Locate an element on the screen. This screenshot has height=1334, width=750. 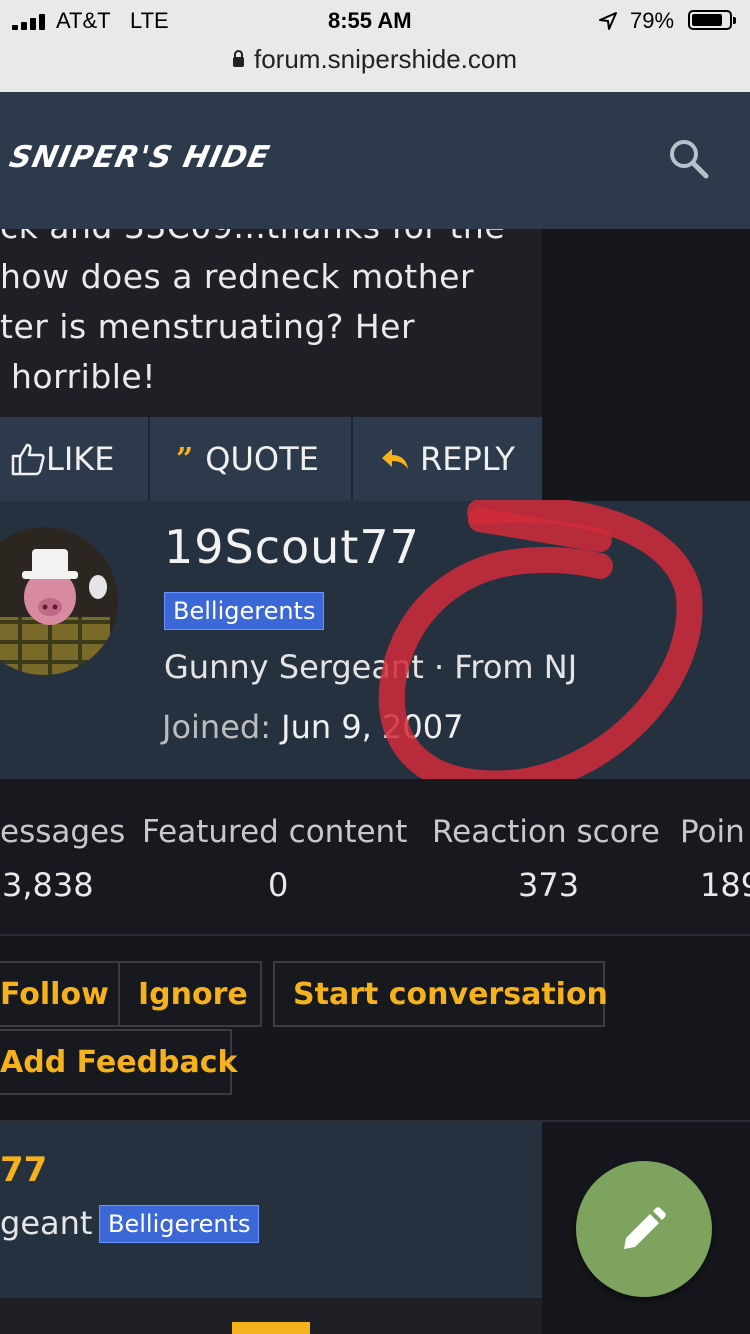
lock-icon is located at coordinates (238, 58).